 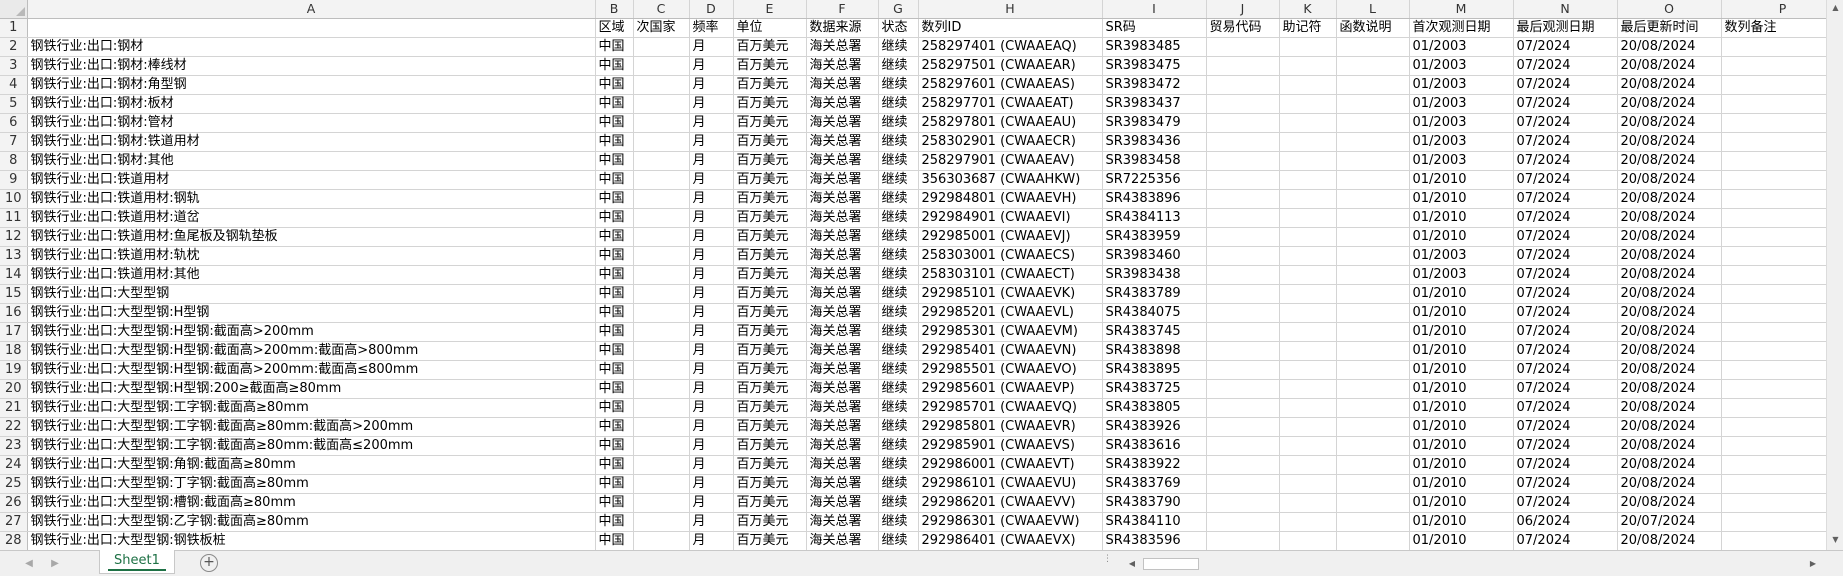 I want to click on cell-d12: 月, so click(x=711, y=237).